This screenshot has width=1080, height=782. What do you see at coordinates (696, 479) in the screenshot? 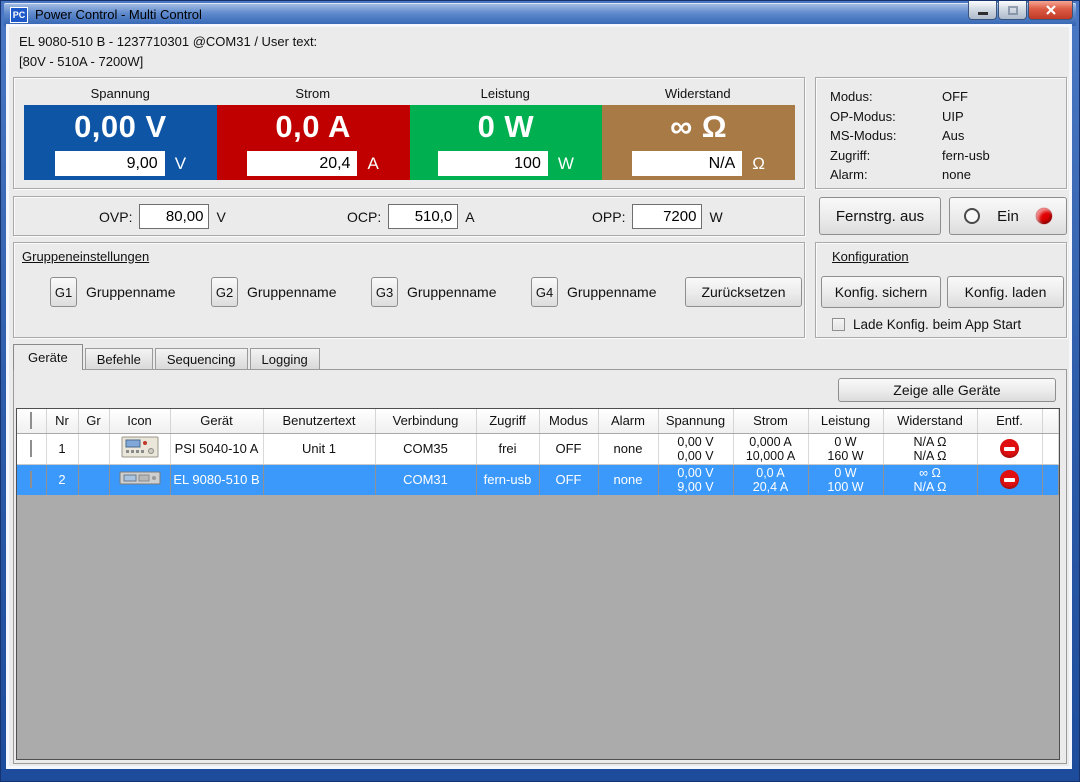
I see `row-2-spannung: 0,00 V 9,00 V` at bounding box center [696, 479].